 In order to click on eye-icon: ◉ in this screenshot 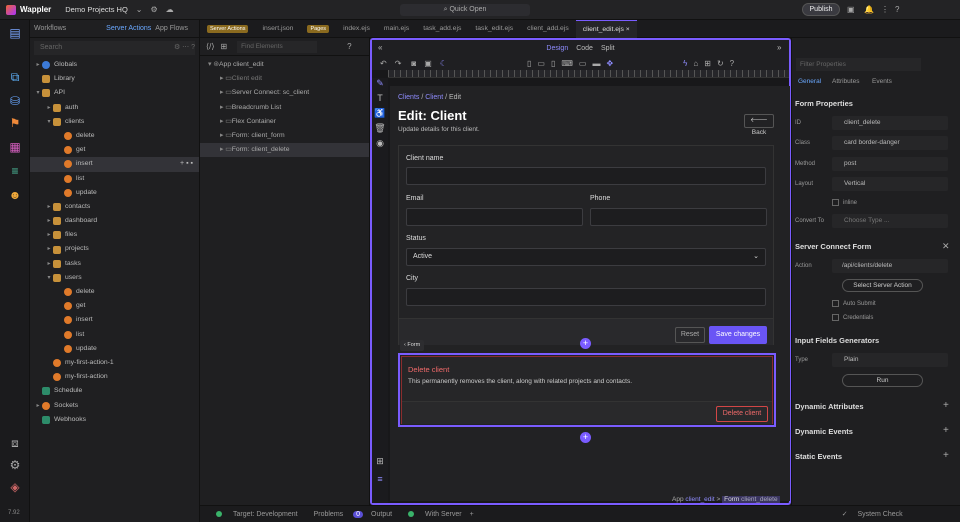, I will do `click(380, 145)`.